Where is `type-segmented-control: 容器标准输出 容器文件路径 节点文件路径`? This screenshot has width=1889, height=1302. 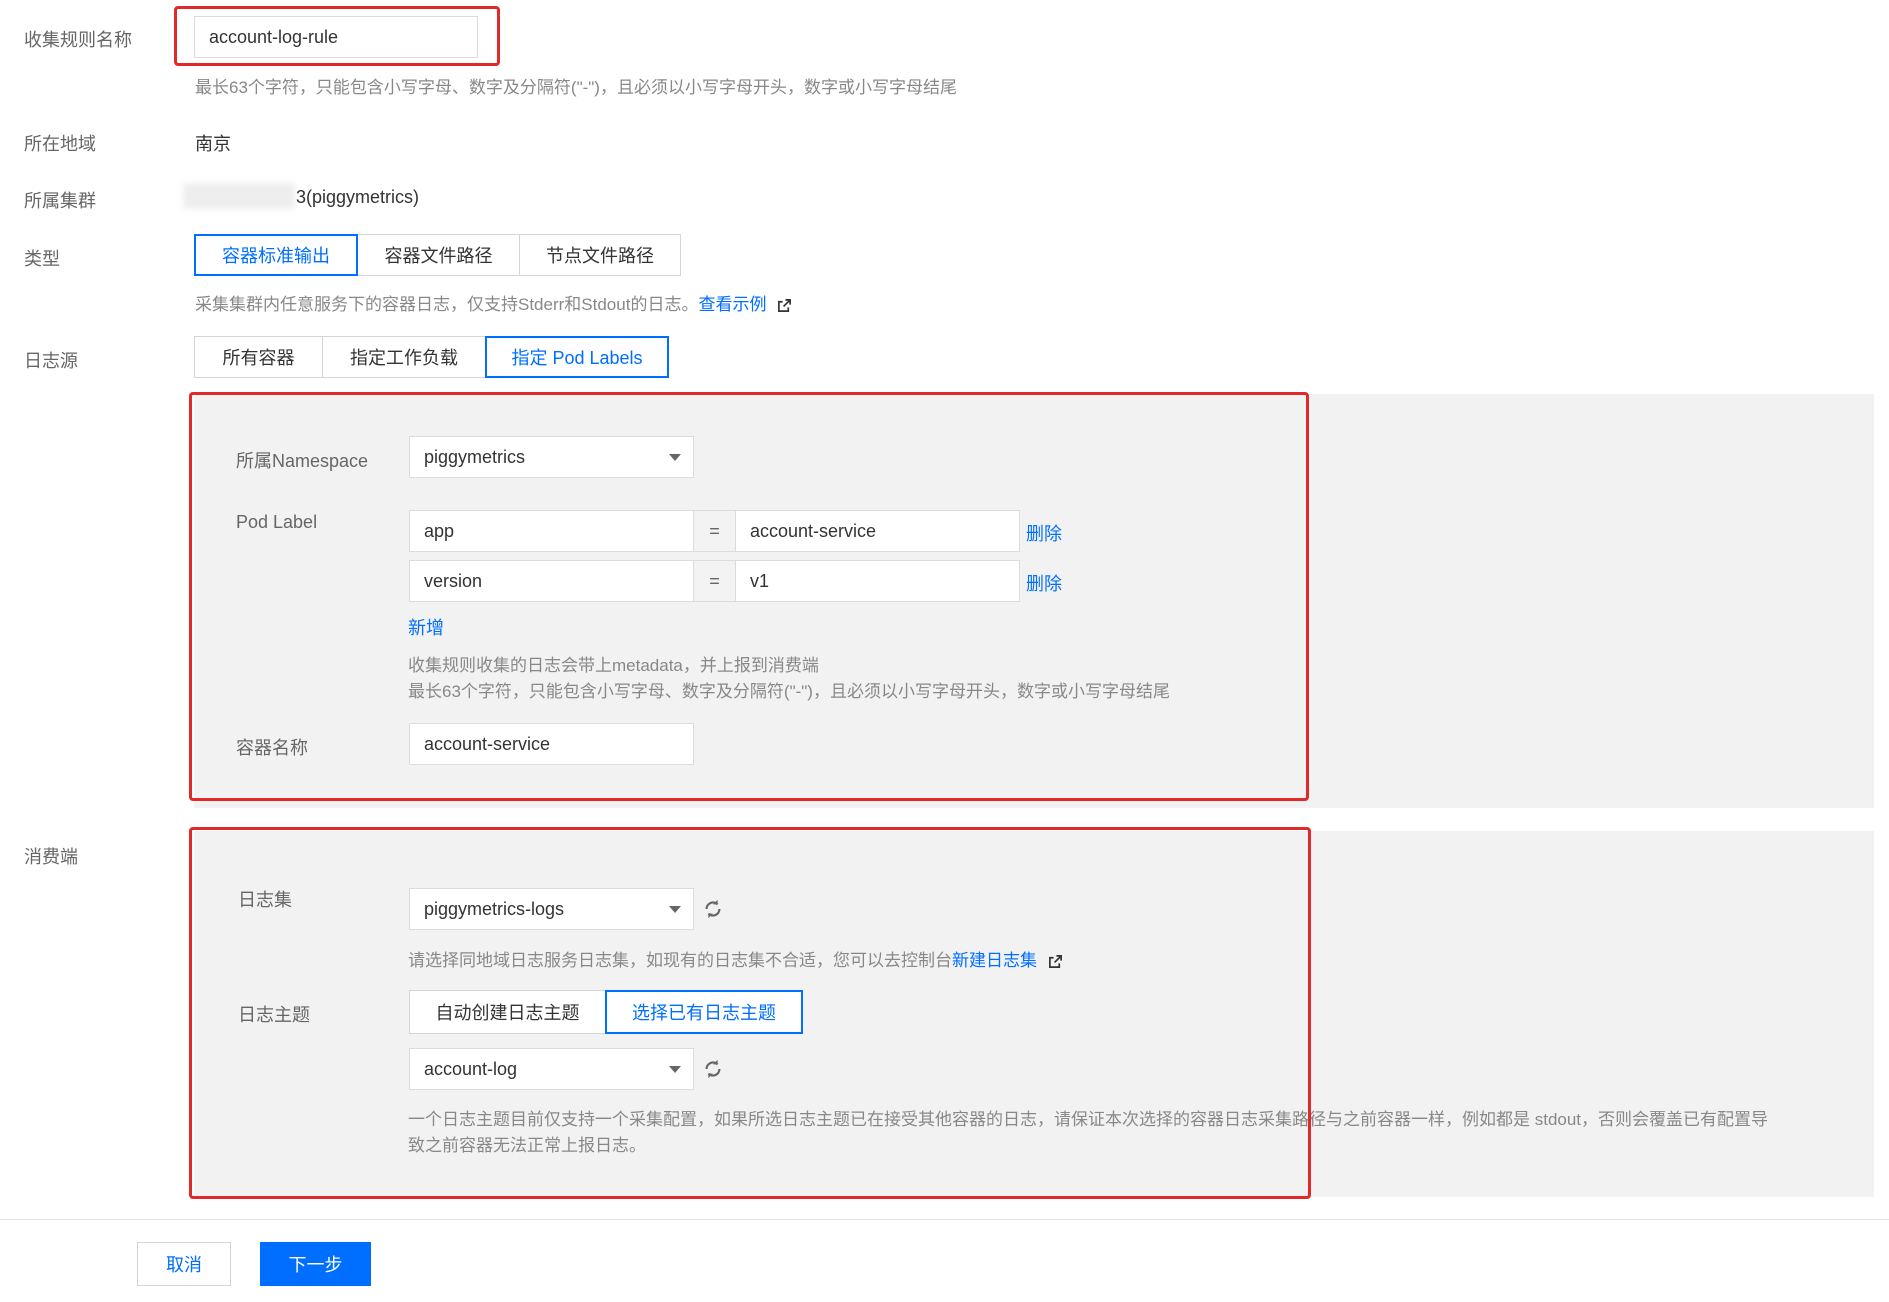
type-segmented-control: 容器标准输出 容器文件路径 节点文件路径 is located at coordinates (437, 255).